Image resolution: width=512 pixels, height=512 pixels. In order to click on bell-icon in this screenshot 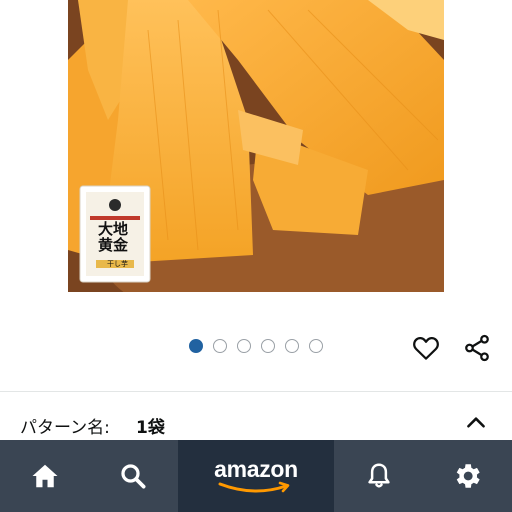, I will do `click(379, 475)`.